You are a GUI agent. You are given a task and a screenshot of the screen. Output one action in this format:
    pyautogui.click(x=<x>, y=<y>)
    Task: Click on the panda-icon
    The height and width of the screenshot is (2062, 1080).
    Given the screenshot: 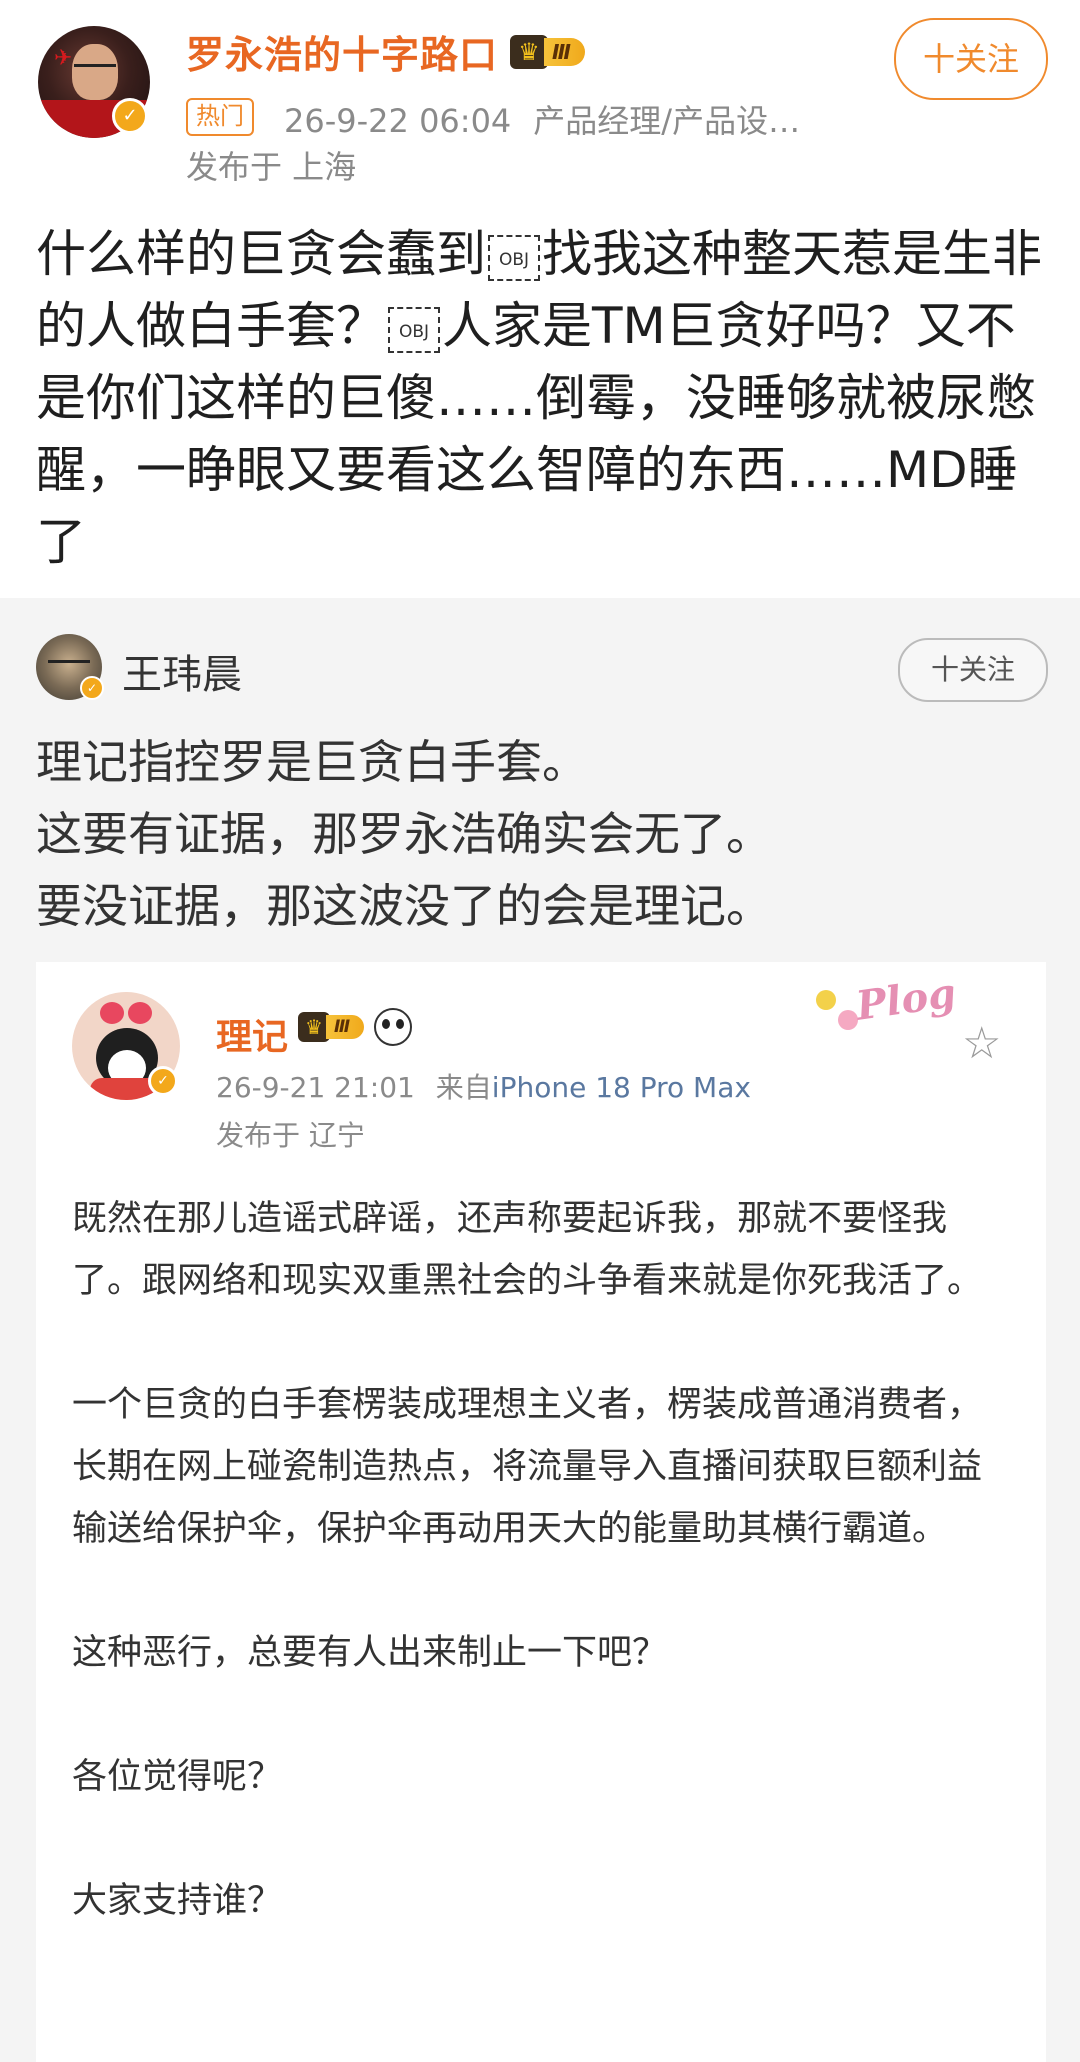 What is the action you would take?
    pyautogui.click(x=393, y=1027)
    